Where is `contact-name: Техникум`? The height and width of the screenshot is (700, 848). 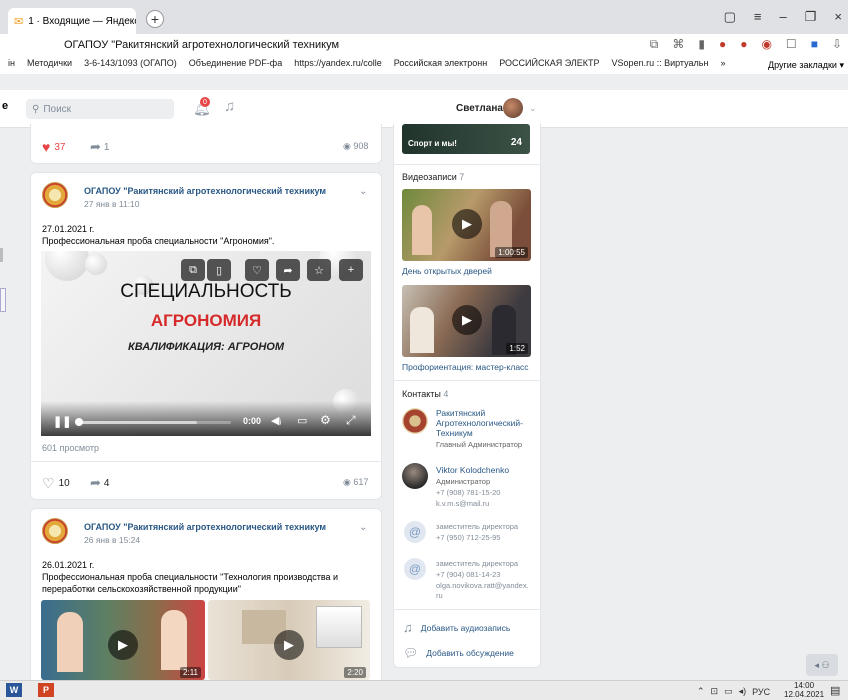 contact-name: Техникум is located at coordinates (454, 433).